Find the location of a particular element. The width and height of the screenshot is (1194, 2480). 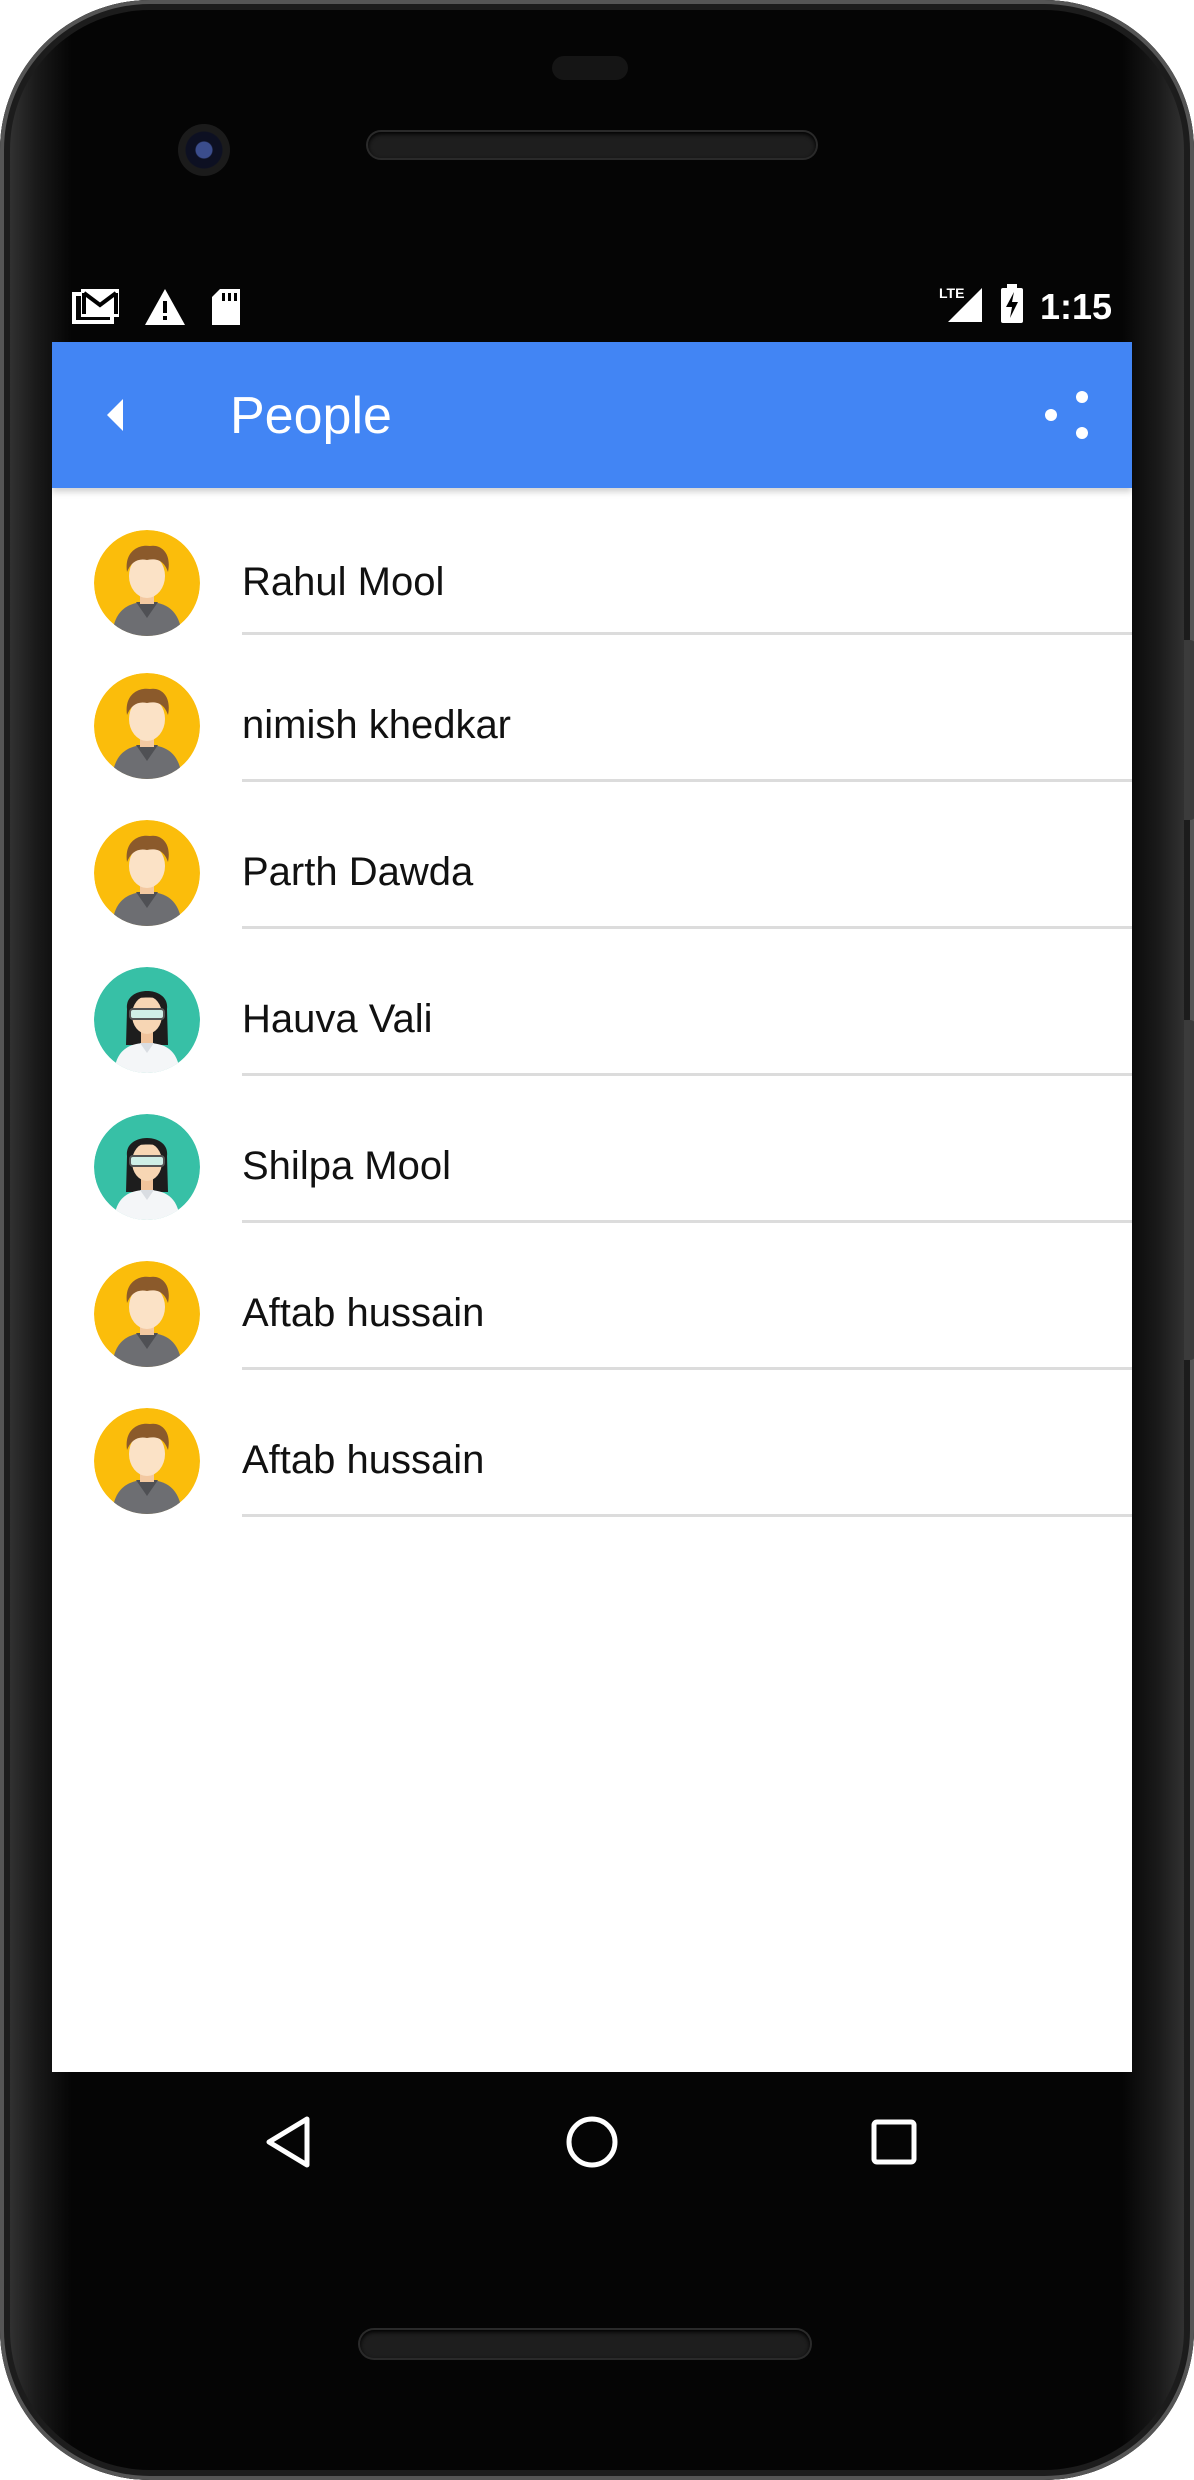

row-divider is located at coordinates (687, 1515).